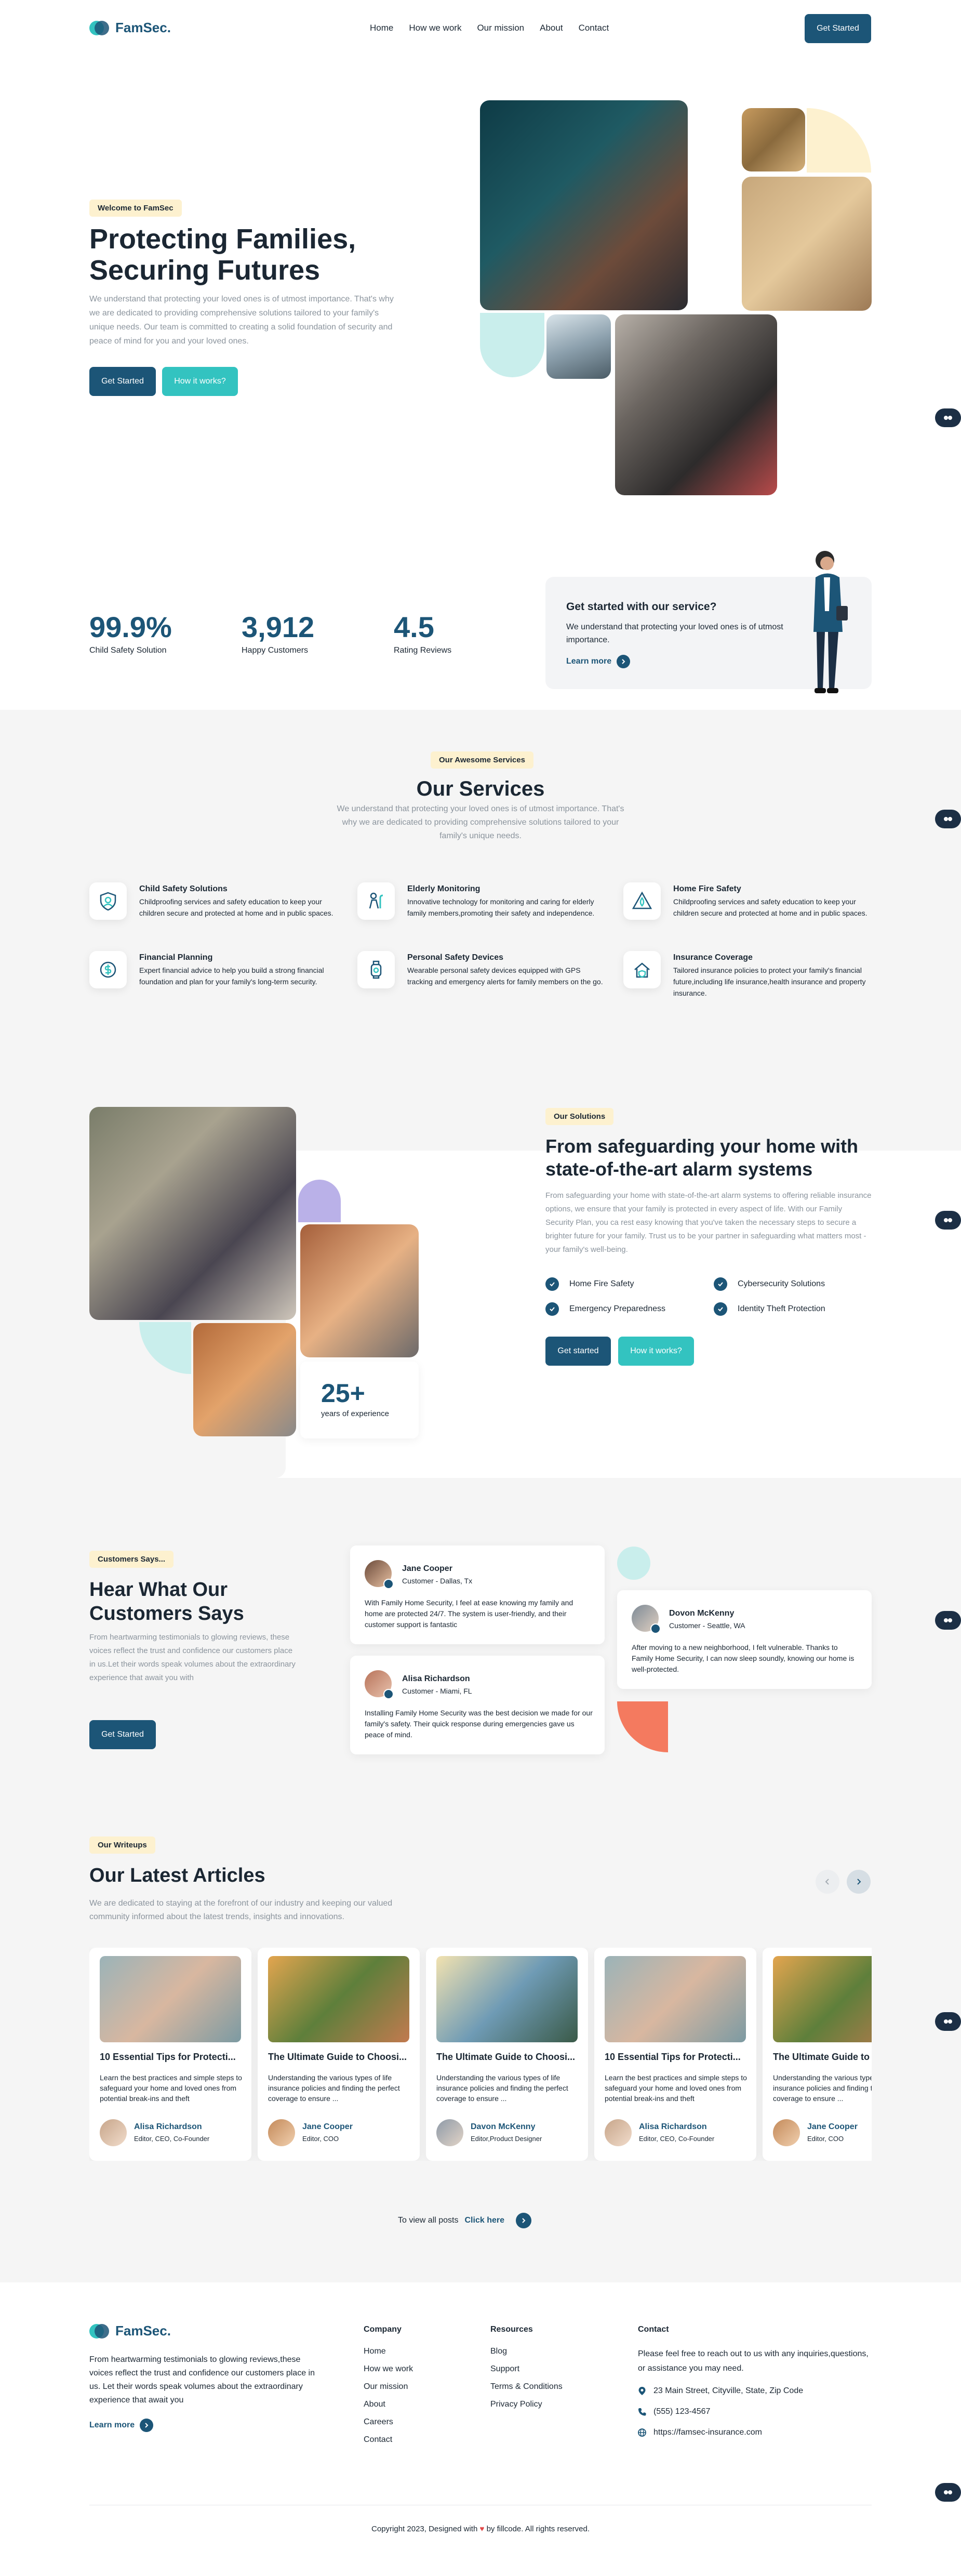 This screenshot has height=2576, width=961. What do you see at coordinates (633, 1563) in the screenshot?
I see `testimonial-decor-teal` at bounding box center [633, 1563].